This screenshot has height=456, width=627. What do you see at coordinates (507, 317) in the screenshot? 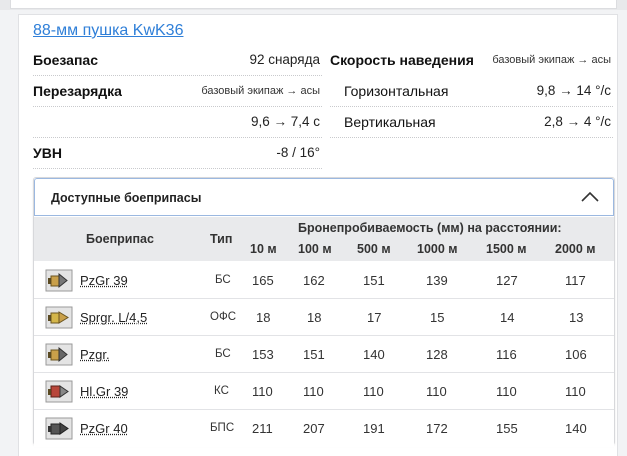
I see `pen-1500m: 14` at bounding box center [507, 317].